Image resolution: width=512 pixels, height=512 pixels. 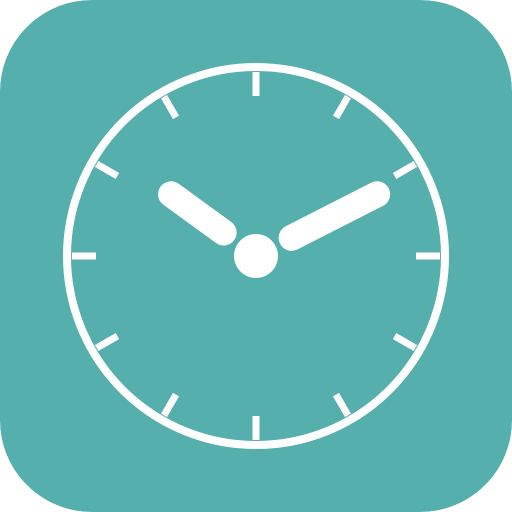 I want to click on minute-hand, so click(x=334, y=216).